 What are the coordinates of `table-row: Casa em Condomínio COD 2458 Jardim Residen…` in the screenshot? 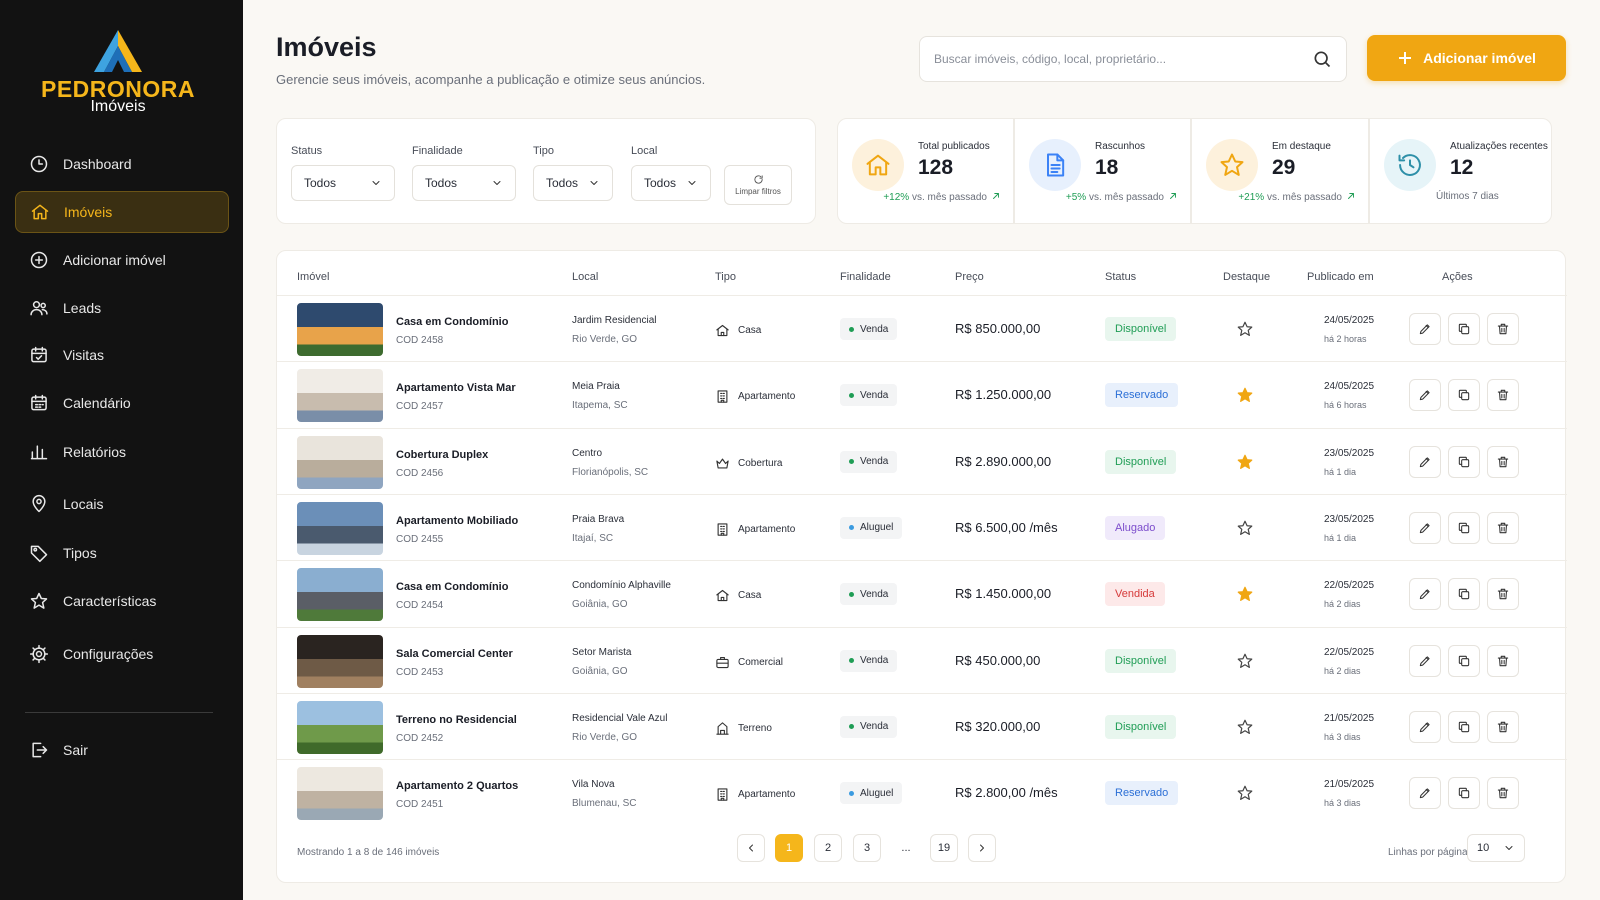 It's located at (922, 329).